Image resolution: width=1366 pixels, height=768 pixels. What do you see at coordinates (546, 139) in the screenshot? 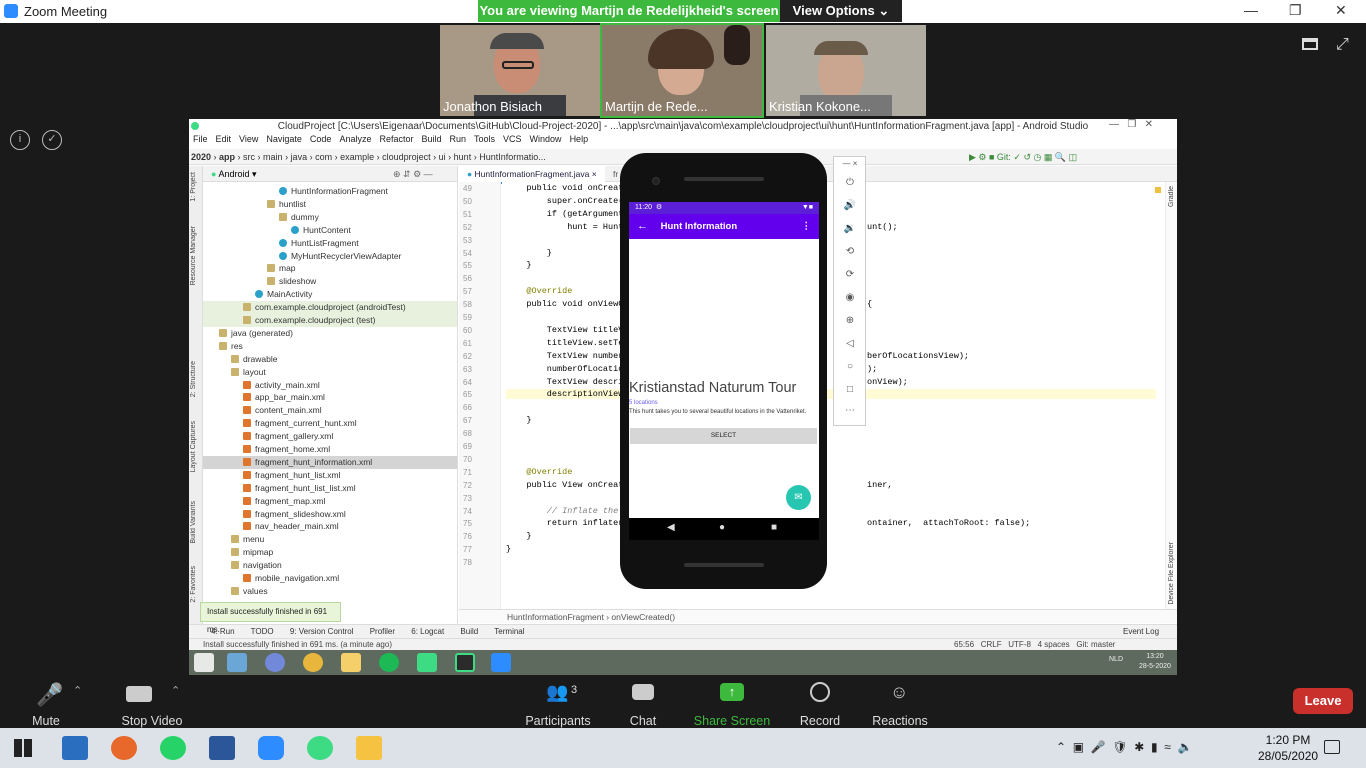
I see `menu-window: Window` at bounding box center [546, 139].